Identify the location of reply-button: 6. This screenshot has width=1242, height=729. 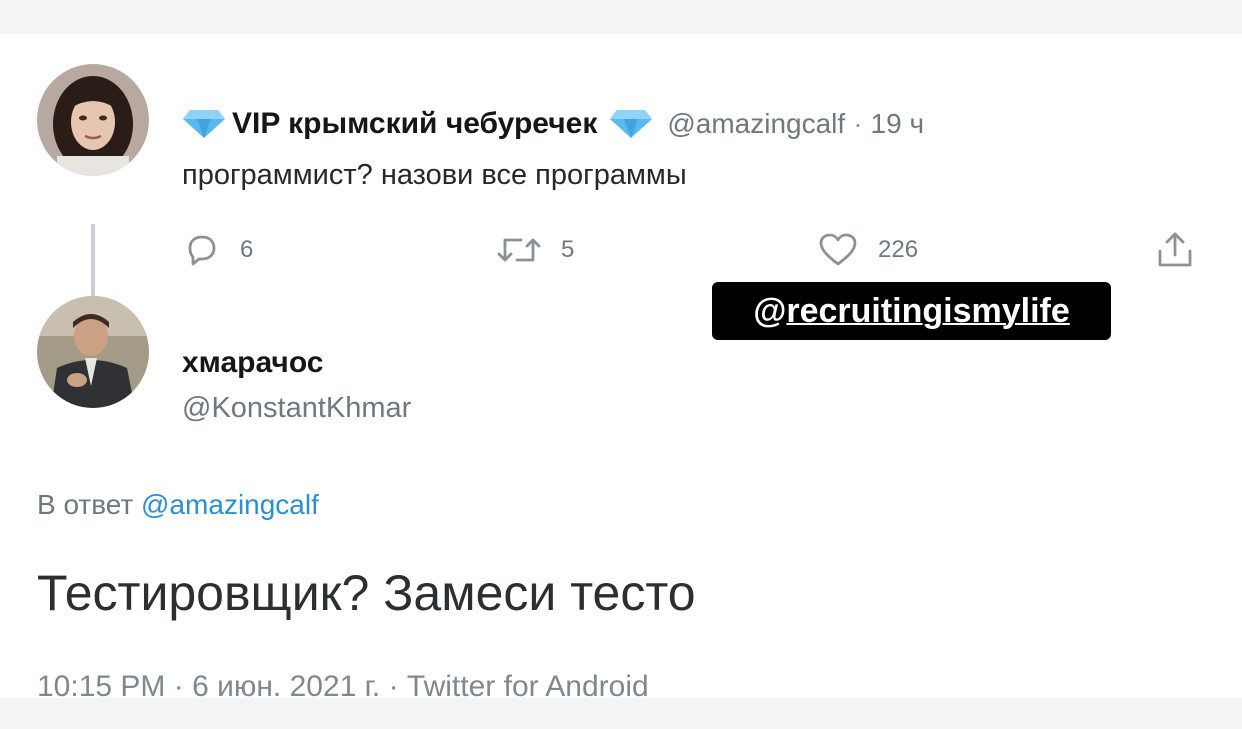
(218, 250).